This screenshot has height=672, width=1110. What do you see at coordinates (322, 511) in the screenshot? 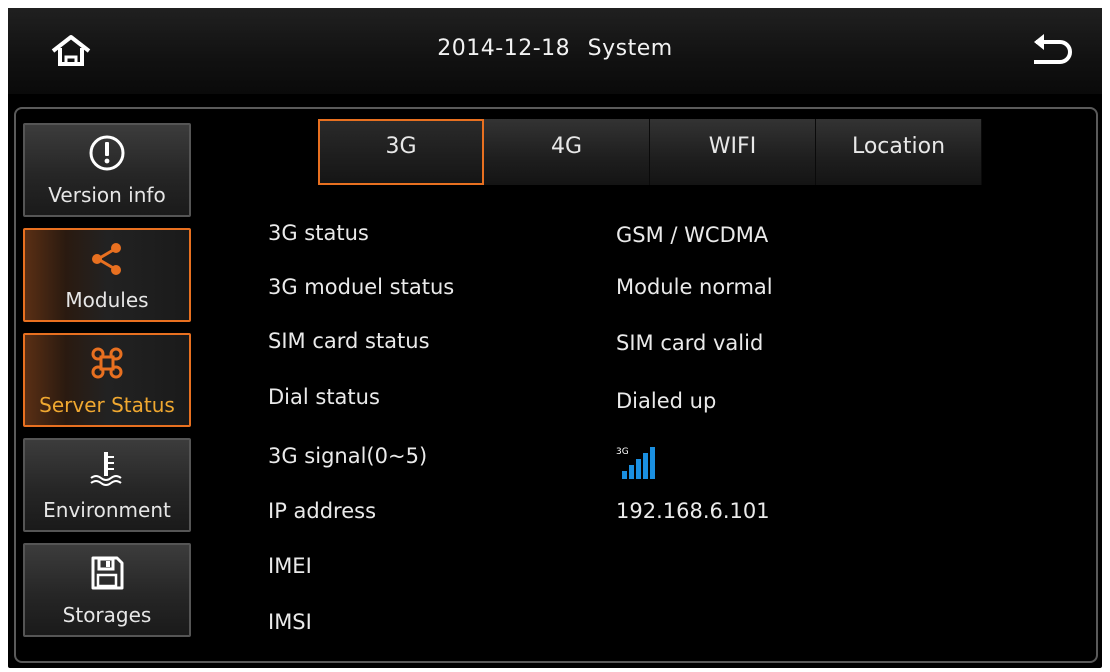
I see `label-ip-address: IP address` at bounding box center [322, 511].